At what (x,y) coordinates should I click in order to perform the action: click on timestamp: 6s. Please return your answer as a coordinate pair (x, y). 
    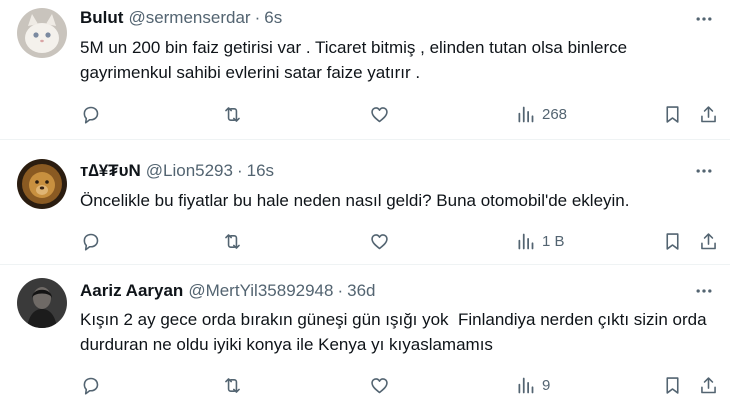
    Looking at the image, I should click on (273, 18).